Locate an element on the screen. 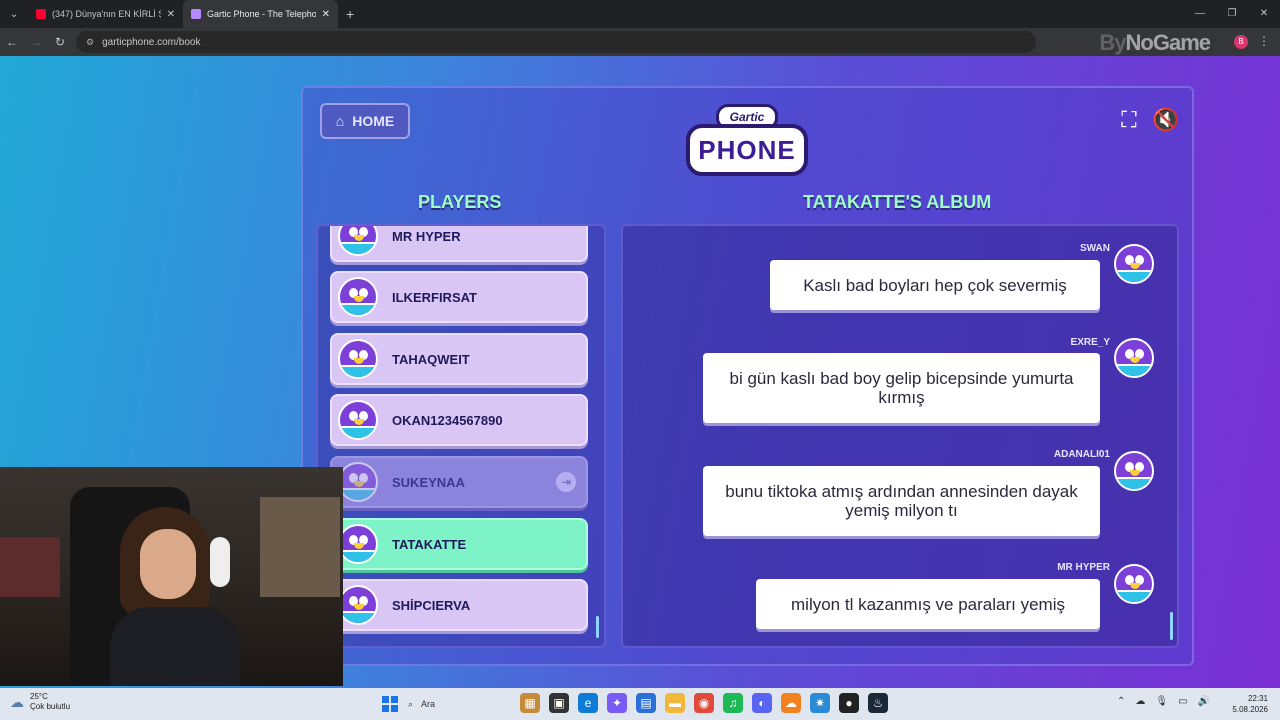  player-name: SUKEYNAA is located at coordinates (428, 482).